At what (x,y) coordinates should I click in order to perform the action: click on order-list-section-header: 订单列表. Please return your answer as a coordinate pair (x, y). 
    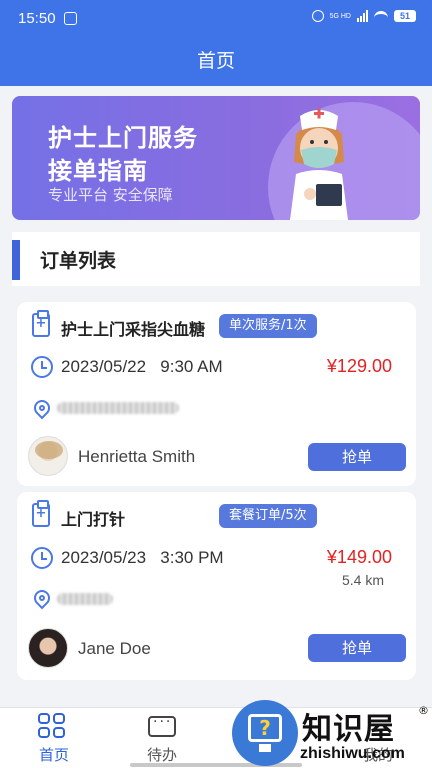
    Looking at the image, I should click on (216, 259).